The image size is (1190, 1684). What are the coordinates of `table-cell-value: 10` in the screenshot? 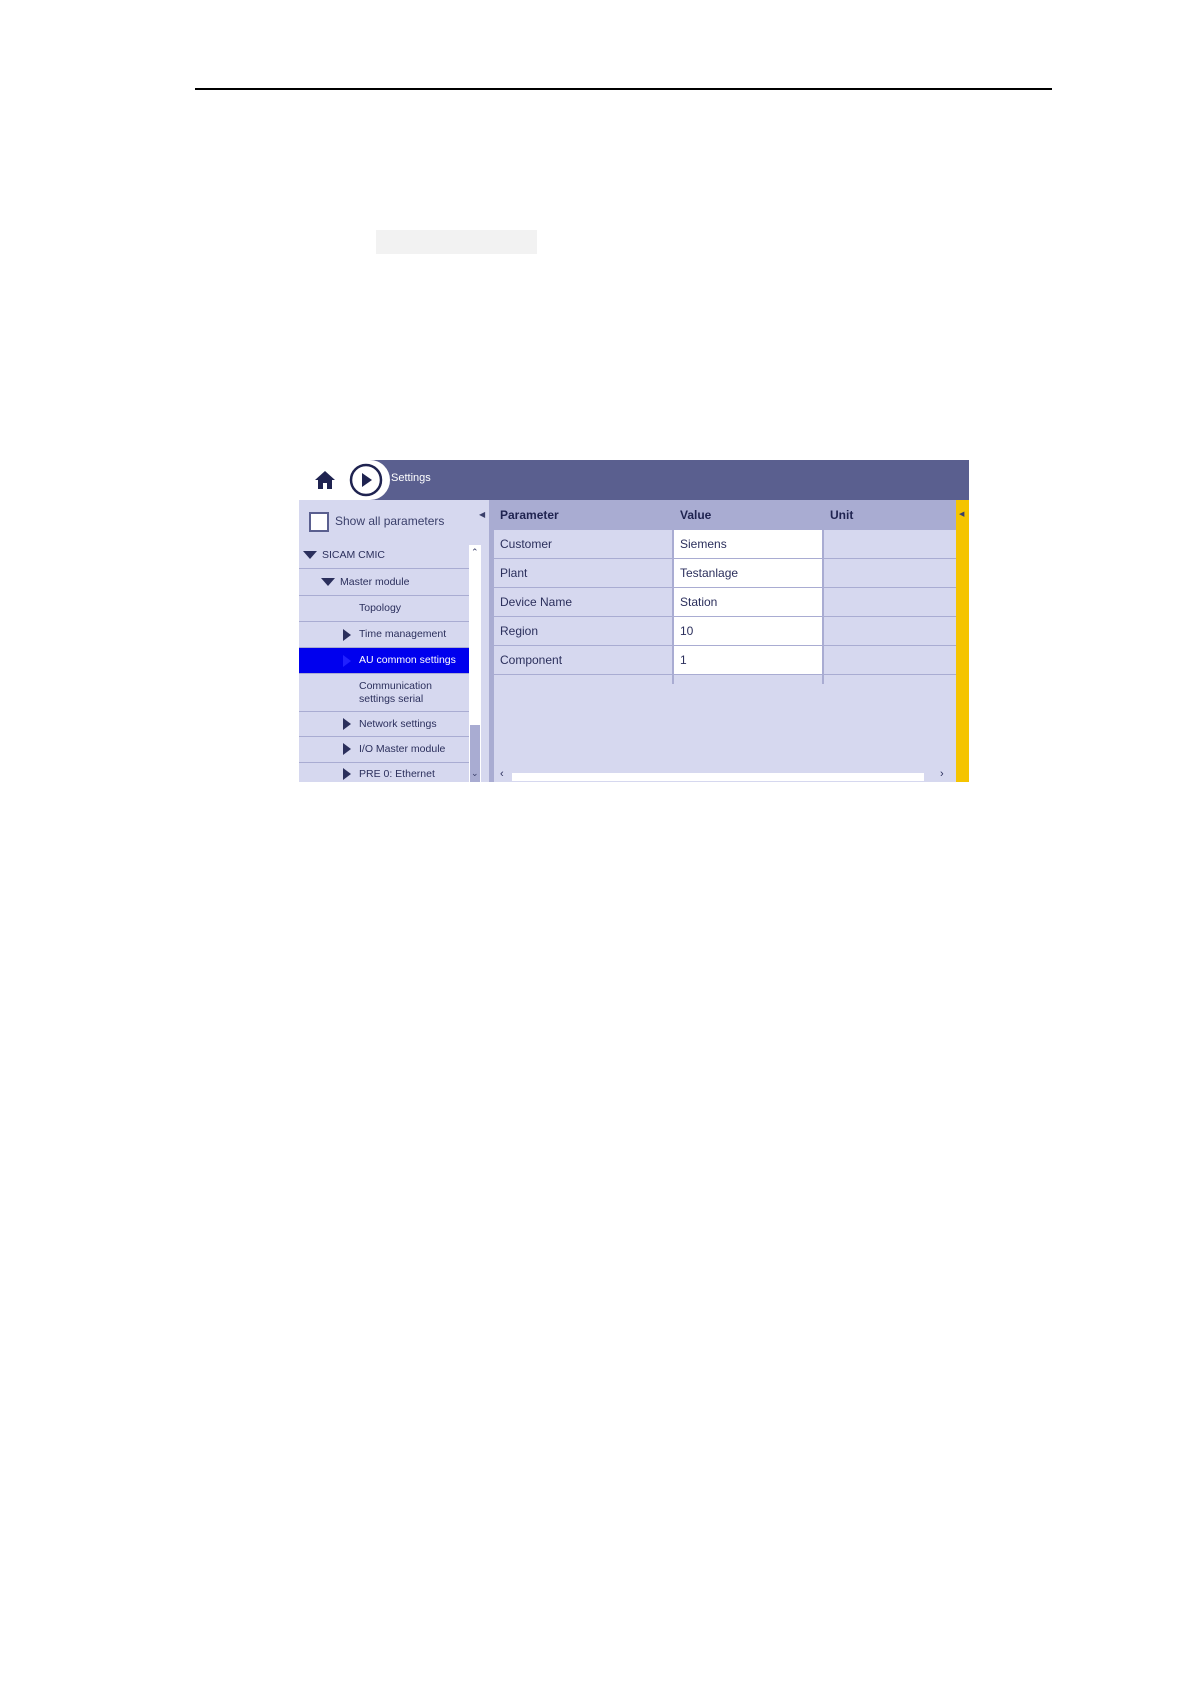 It's located at (748, 631).